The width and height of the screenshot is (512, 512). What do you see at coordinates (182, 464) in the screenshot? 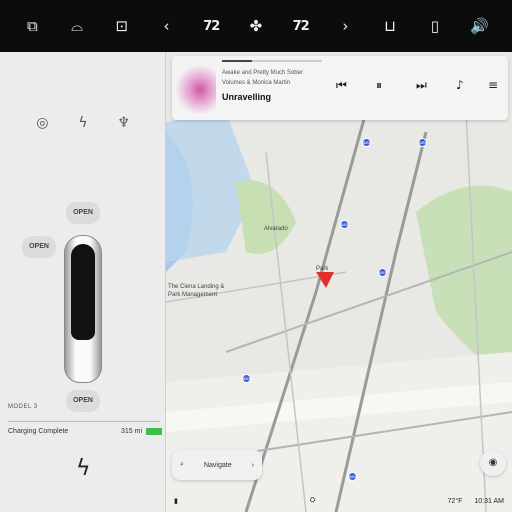
I see `search-icon: ⌕` at bounding box center [182, 464].